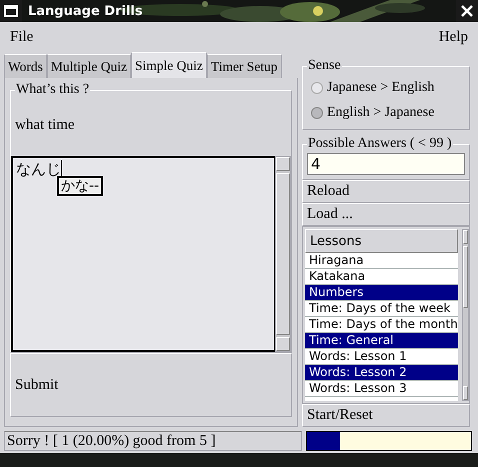 This screenshot has width=478, height=467. What do you see at coordinates (25, 66) in the screenshot?
I see `tab: Words` at bounding box center [25, 66].